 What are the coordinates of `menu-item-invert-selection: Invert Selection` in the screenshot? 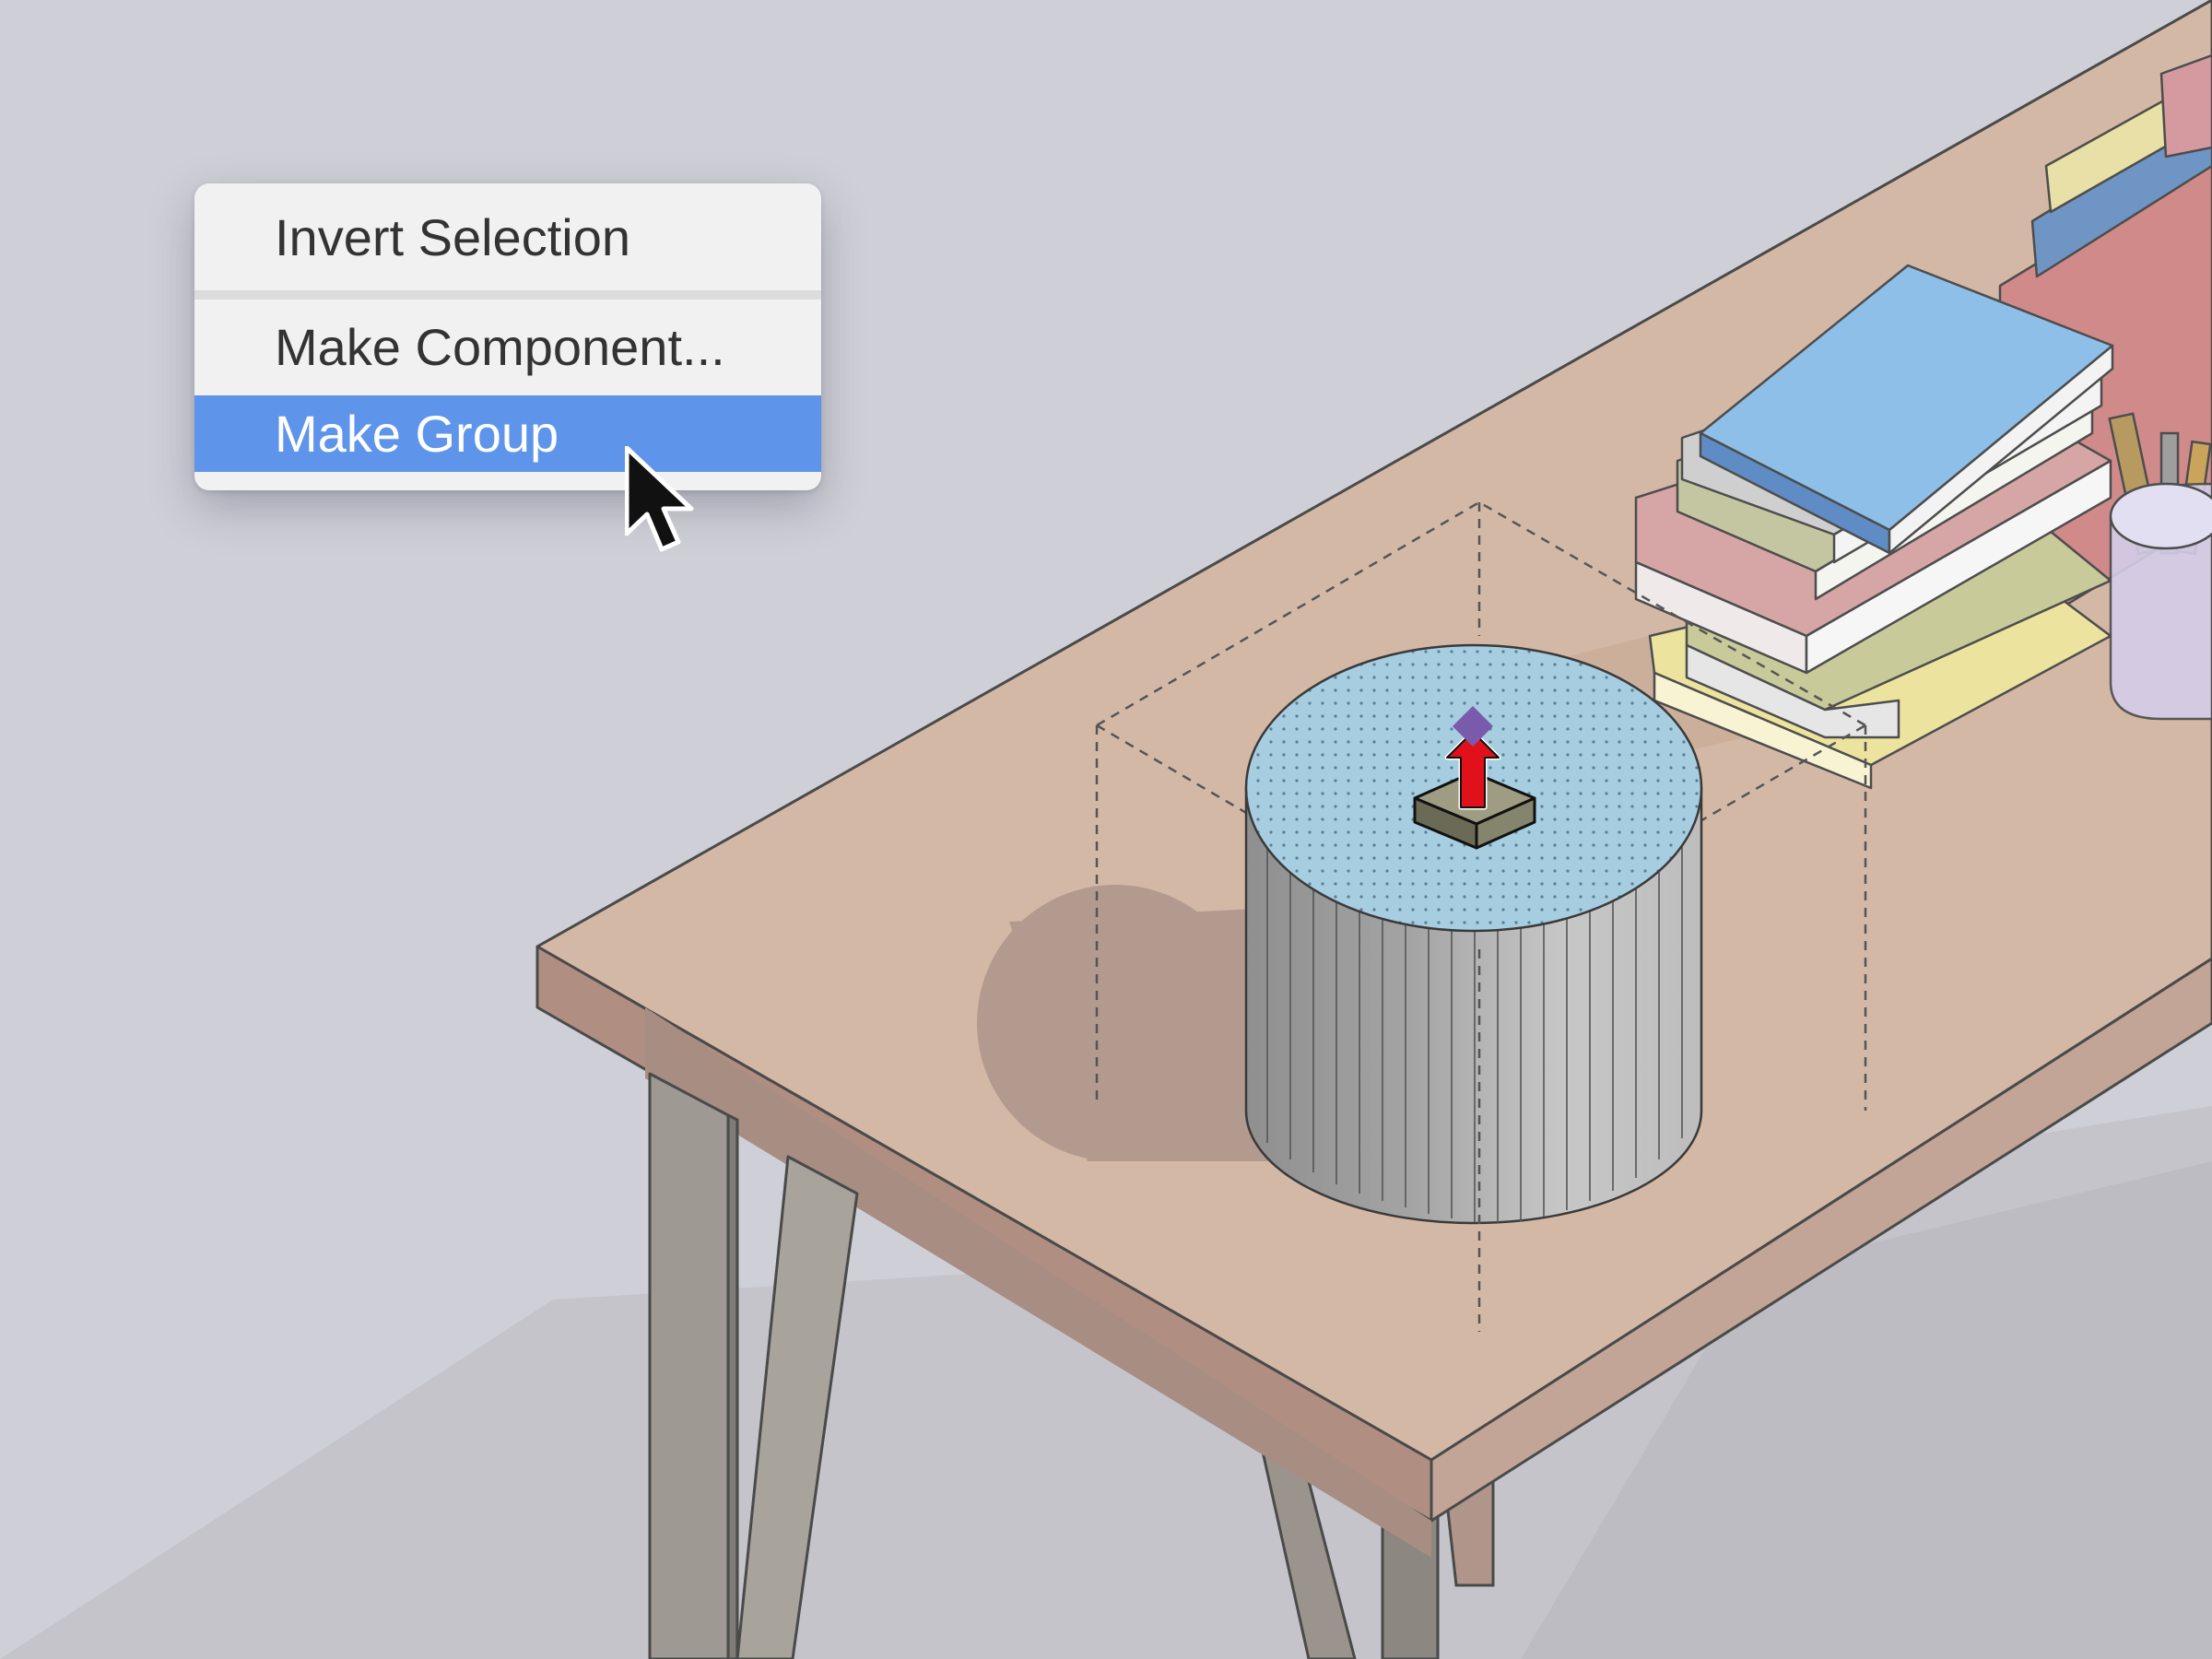 It's located at (507, 237).